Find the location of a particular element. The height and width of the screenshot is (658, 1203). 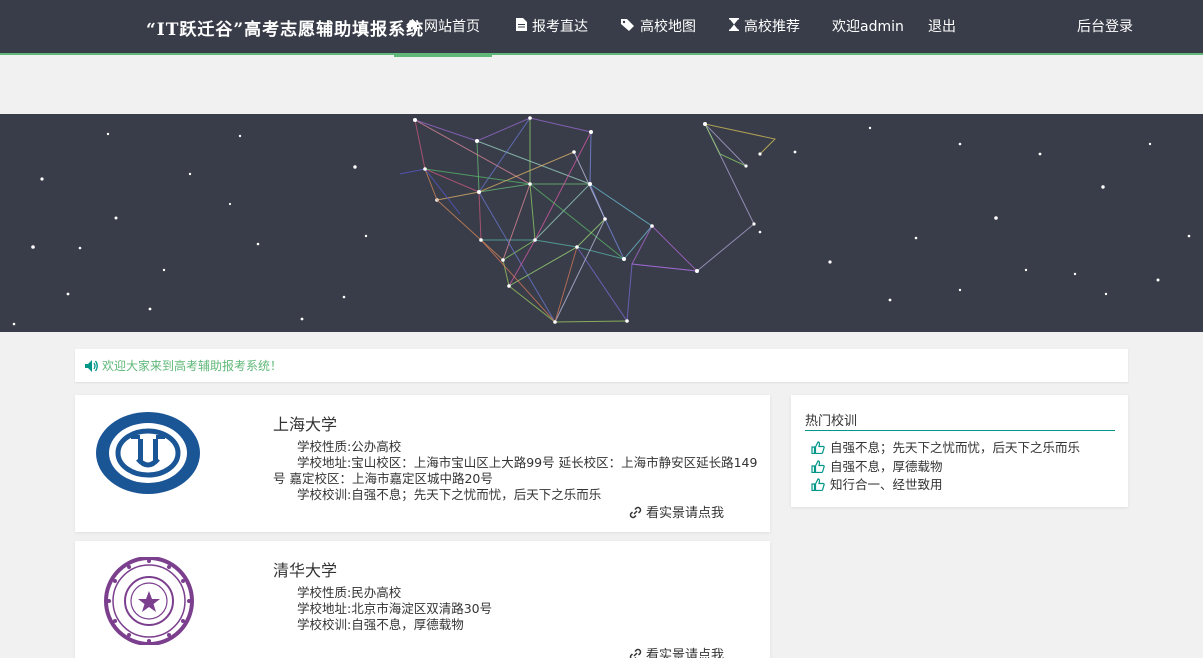

tags-icon is located at coordinates (628, 28).